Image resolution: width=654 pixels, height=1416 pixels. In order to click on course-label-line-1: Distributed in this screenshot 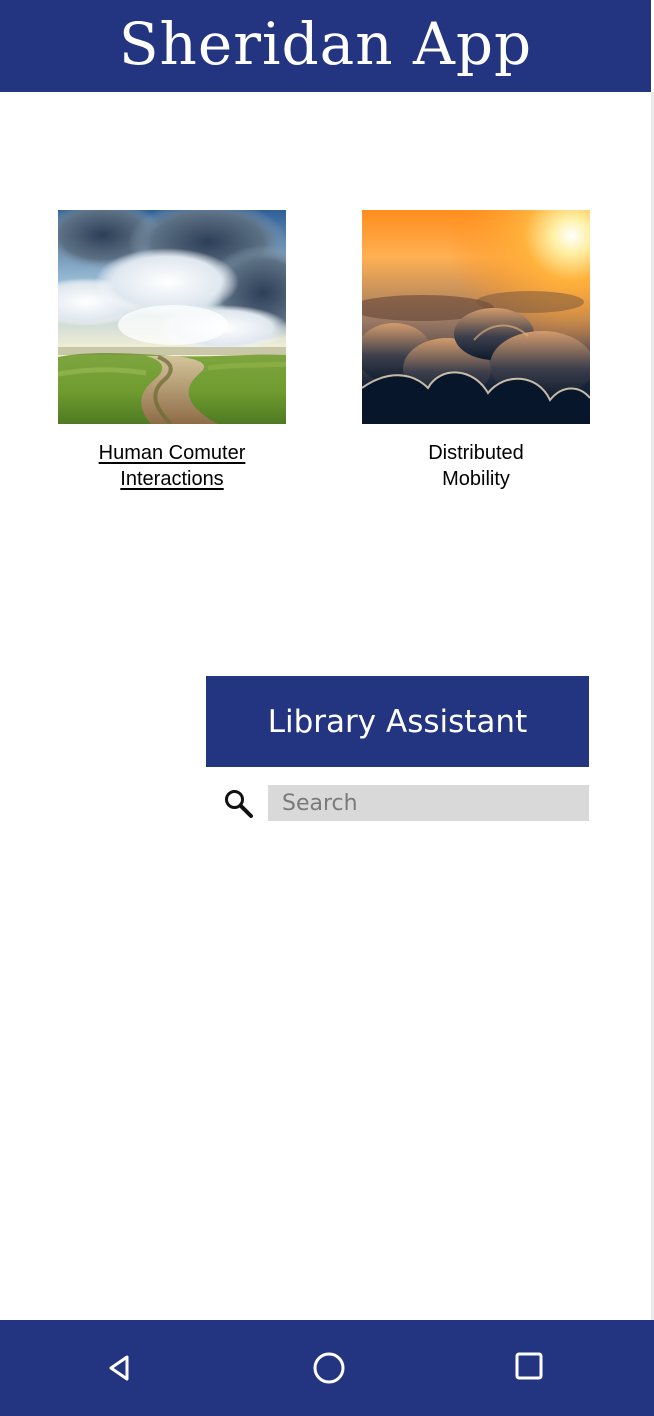, I will do `click(476, 453)`.